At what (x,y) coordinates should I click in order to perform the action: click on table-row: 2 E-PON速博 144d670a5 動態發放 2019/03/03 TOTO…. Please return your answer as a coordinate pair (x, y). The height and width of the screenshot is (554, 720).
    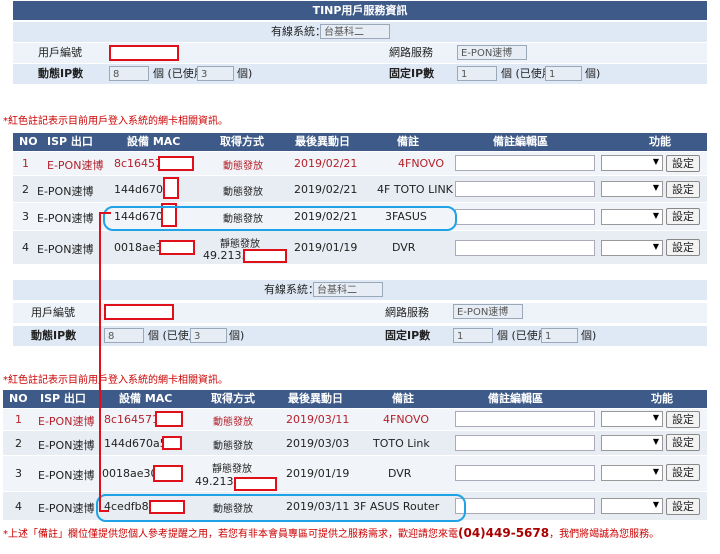
    Looking at the image, I should click on (355, 443).